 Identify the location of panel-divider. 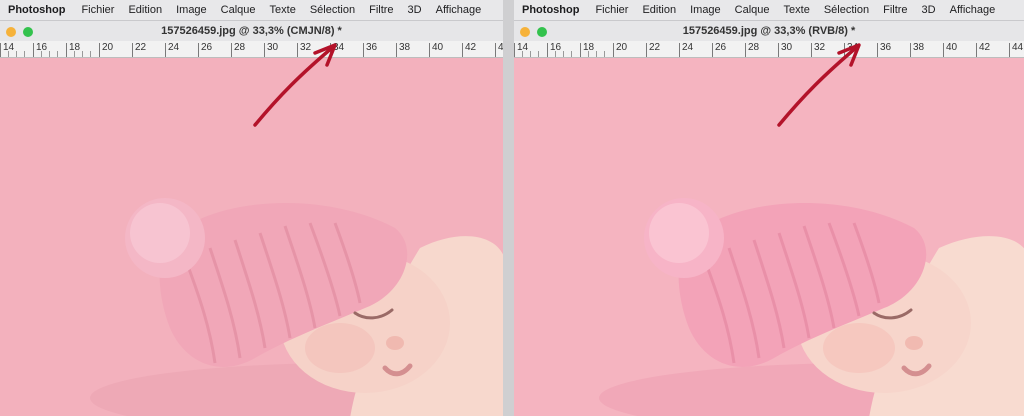
(508, 208).